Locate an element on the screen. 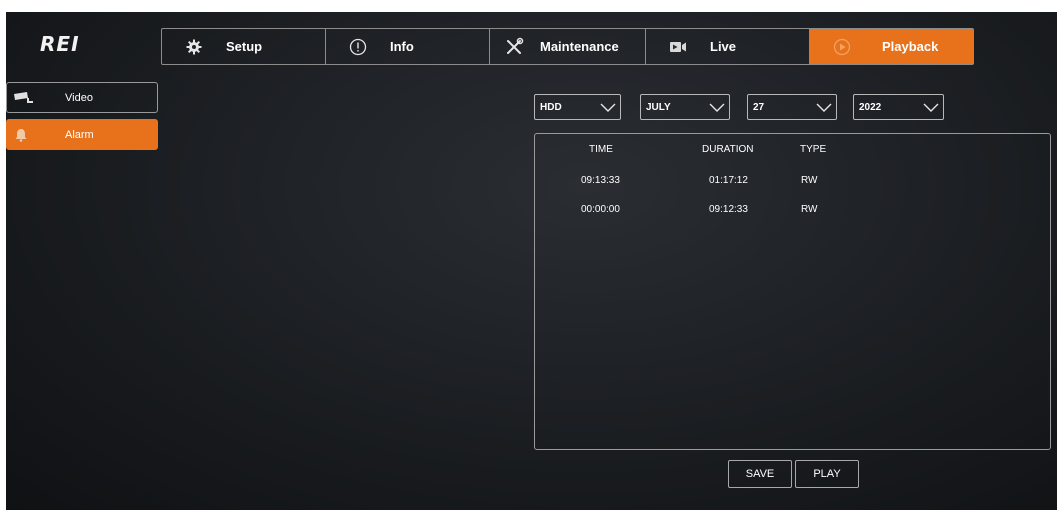  tab-live: Live is located at coordinates (728, 46).